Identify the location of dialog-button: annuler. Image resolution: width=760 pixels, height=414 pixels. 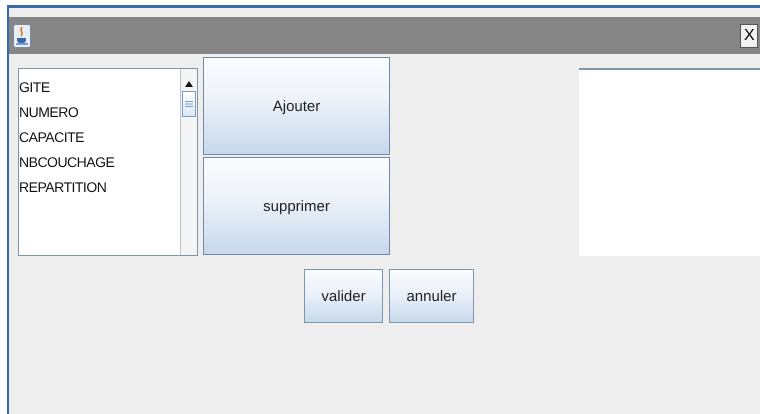
(431, 296).